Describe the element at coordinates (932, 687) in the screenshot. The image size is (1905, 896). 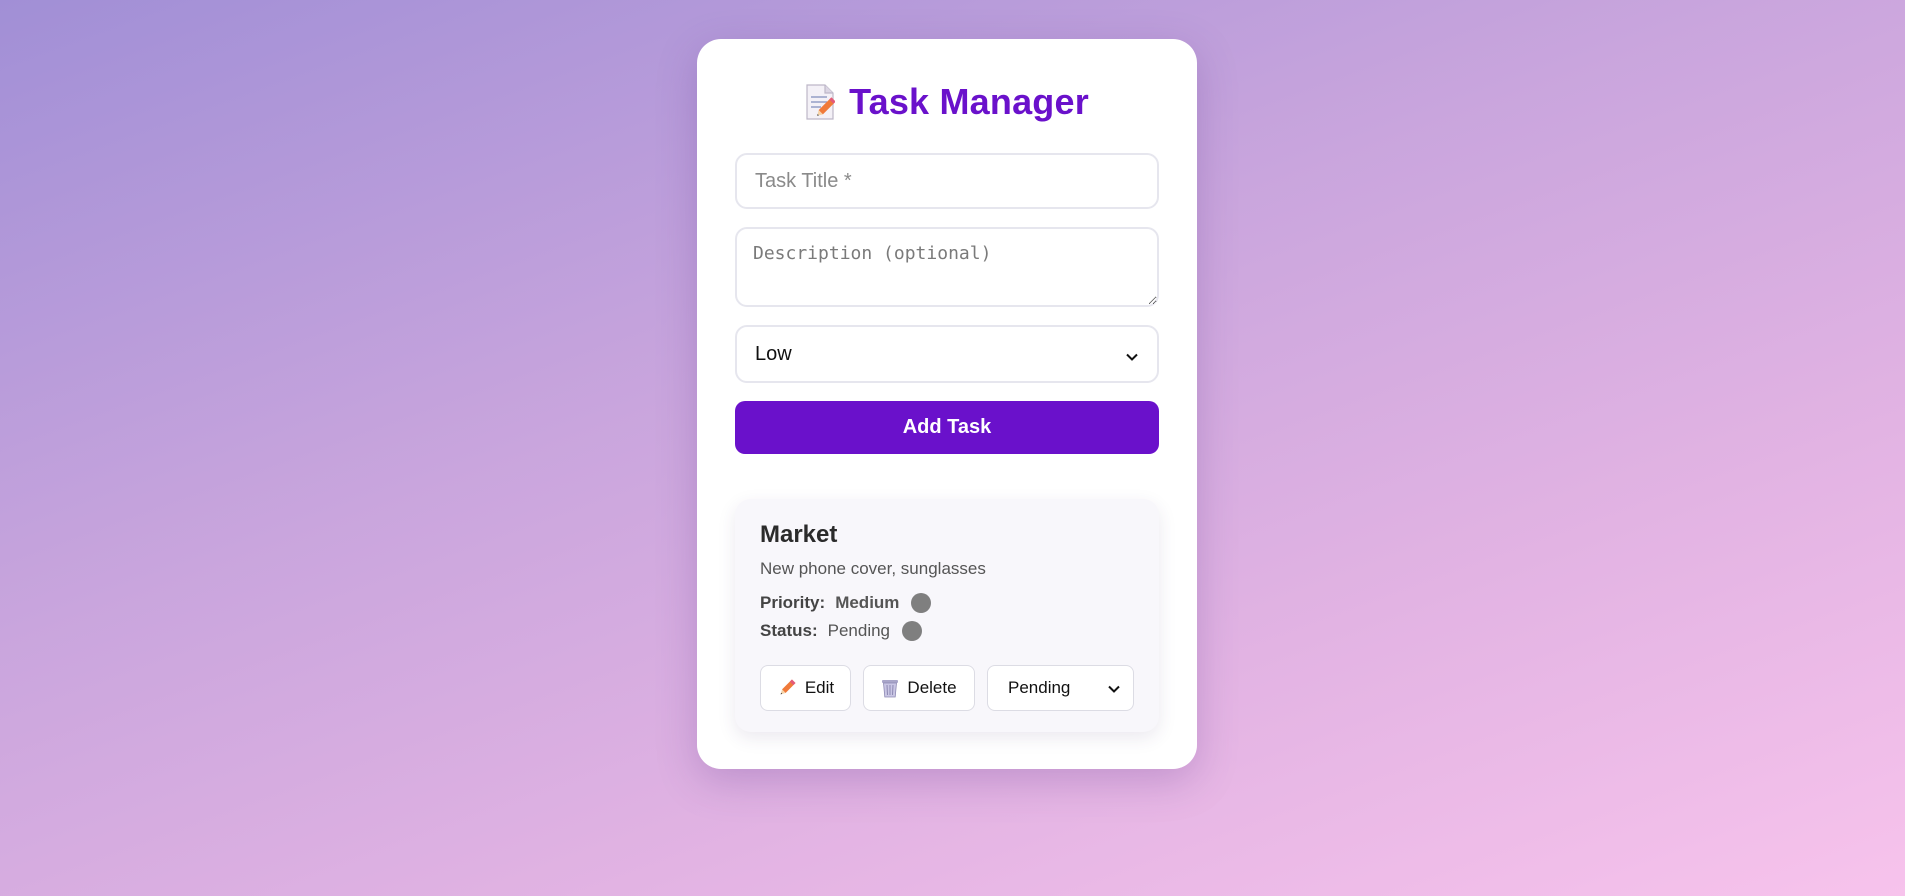
I see `delete-button-label: Delete` at that location.